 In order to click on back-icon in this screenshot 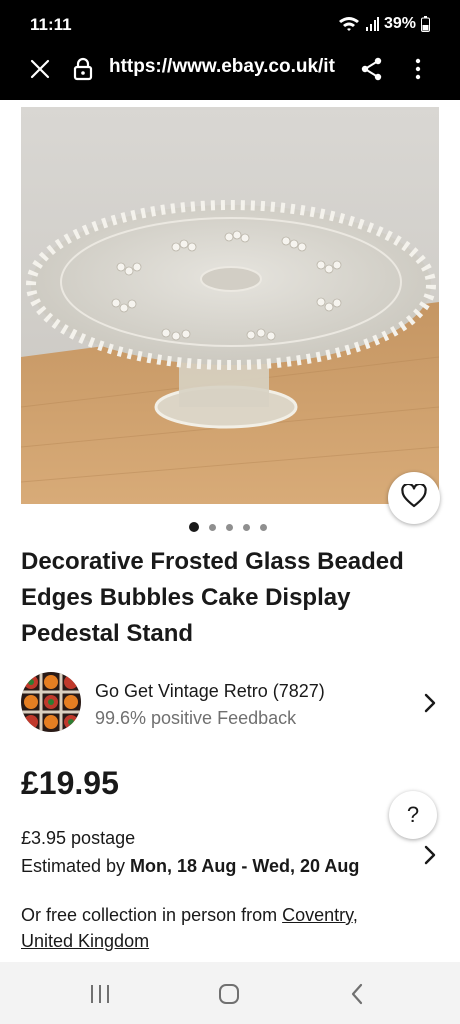, I will do `click(357, 996)`.